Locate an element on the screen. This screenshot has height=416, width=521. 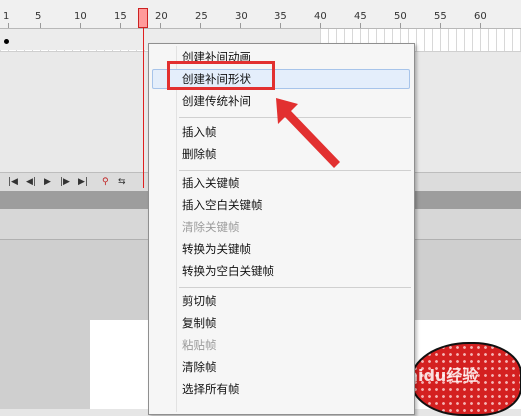
menu-item-paste-frames: 粘贴帧 is located at coordinates (199, 345).